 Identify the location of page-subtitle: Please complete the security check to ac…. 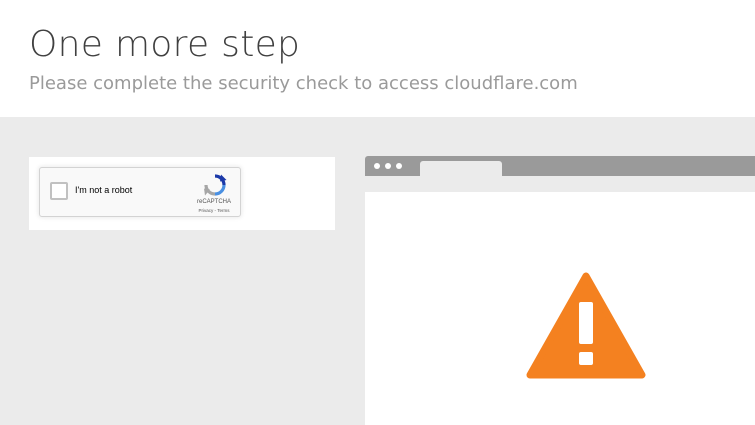
(303, 83).